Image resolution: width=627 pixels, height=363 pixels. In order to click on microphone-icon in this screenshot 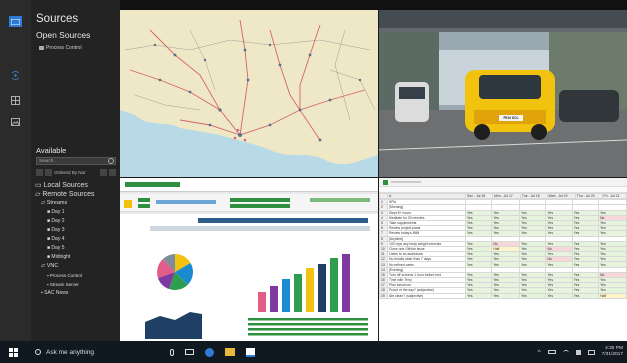, I will do `click(172, 352)`.